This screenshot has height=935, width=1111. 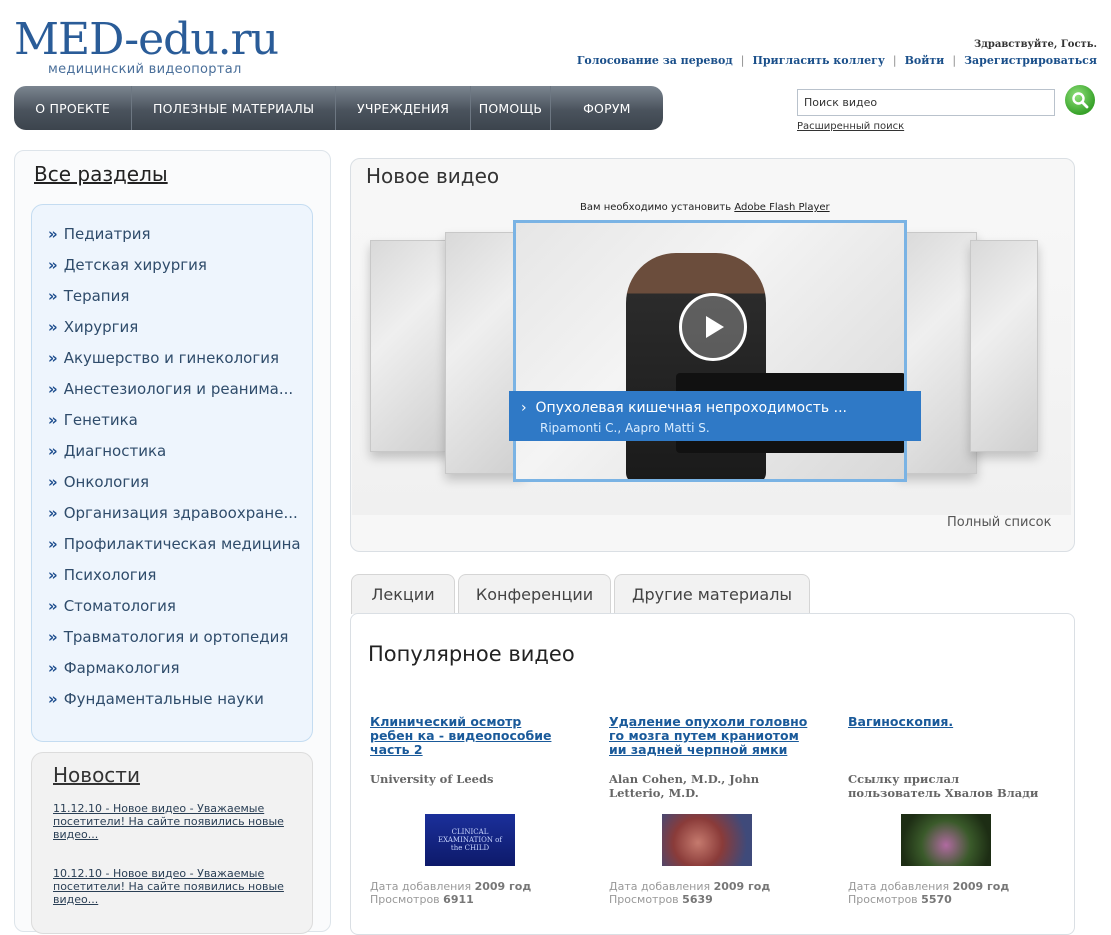 I want to click on nav-help: ПОМОЩЬ, so click(x=511, y=108).